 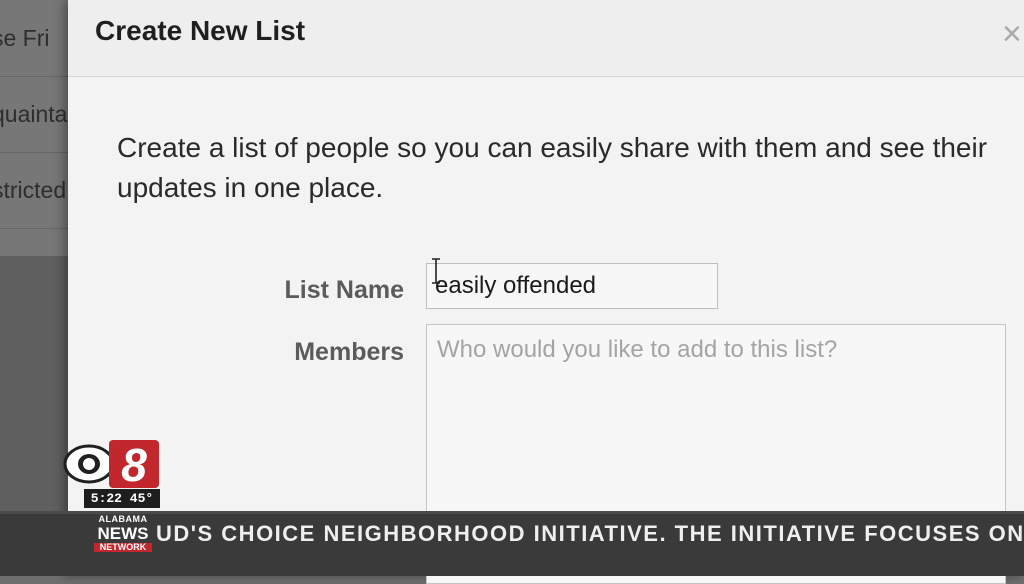 I want to click on members-input, so click(x=717, y=350).